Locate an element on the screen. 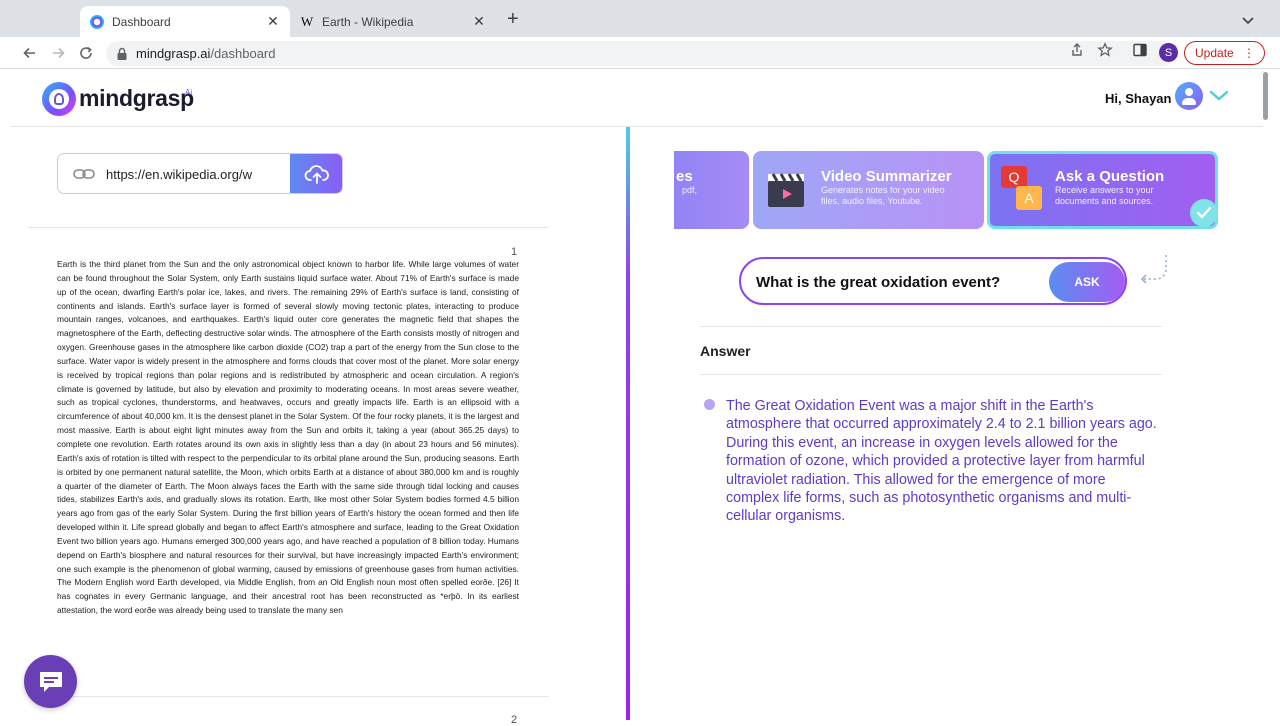 The width and height of the screenshot is (1280, 726). qa-icon: Q A is located at coordinates (1022, 189).